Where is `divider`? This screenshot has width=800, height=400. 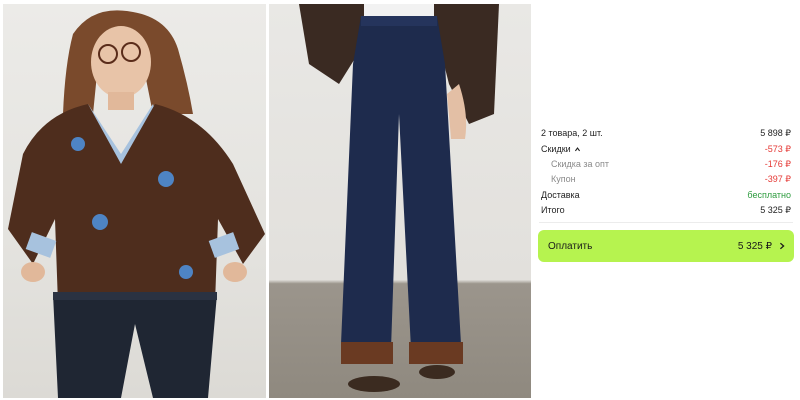 divider is located at coordinates (666, 222).